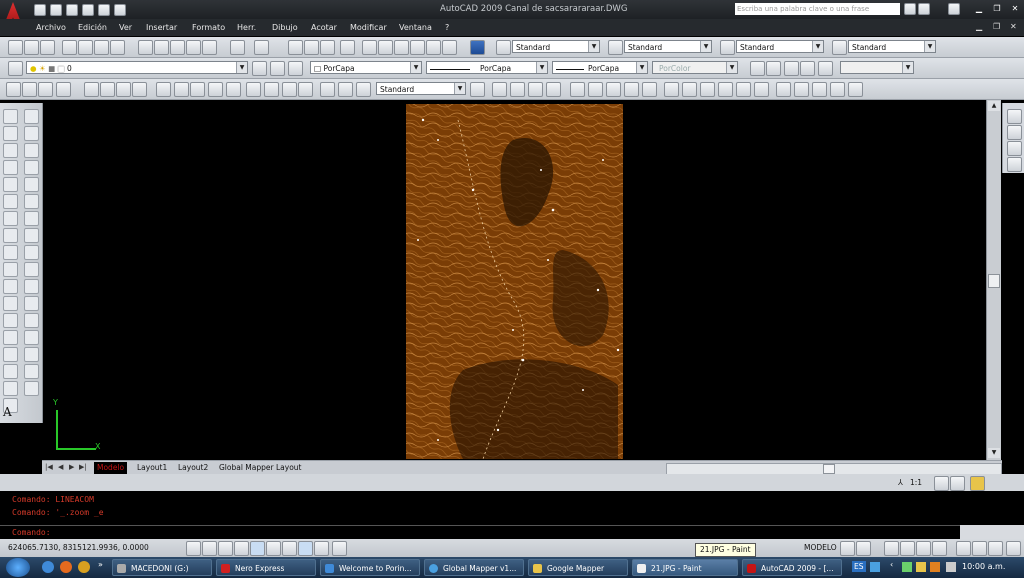 The image size is (1024, 578). Describe the element at coordinates (295, 68) in the screenshot. I see `layer-states-icon` at that location.